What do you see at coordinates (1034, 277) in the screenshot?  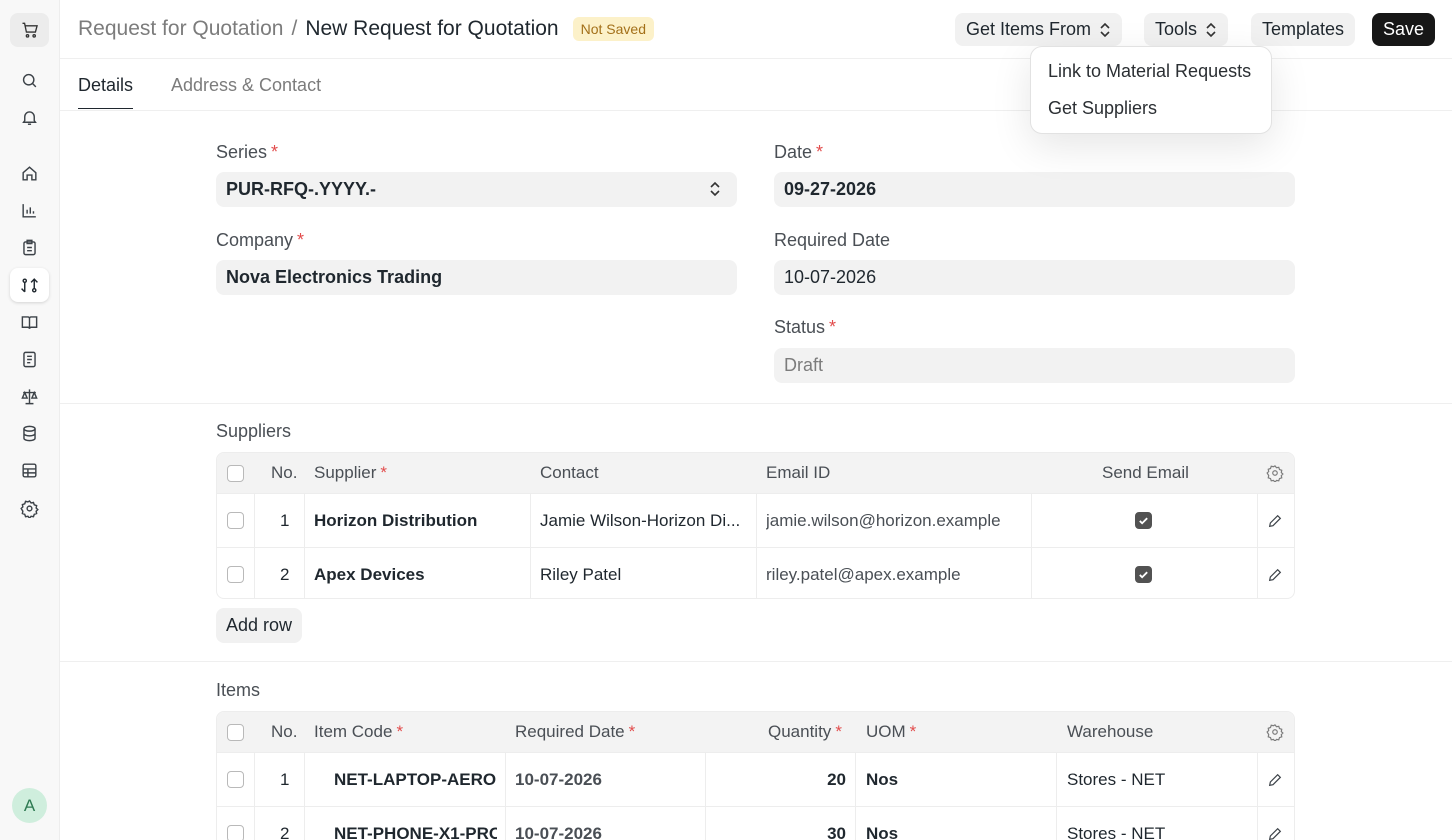 I see `required-date-field: 10-07-2026` at bounding box center [1034, 277].